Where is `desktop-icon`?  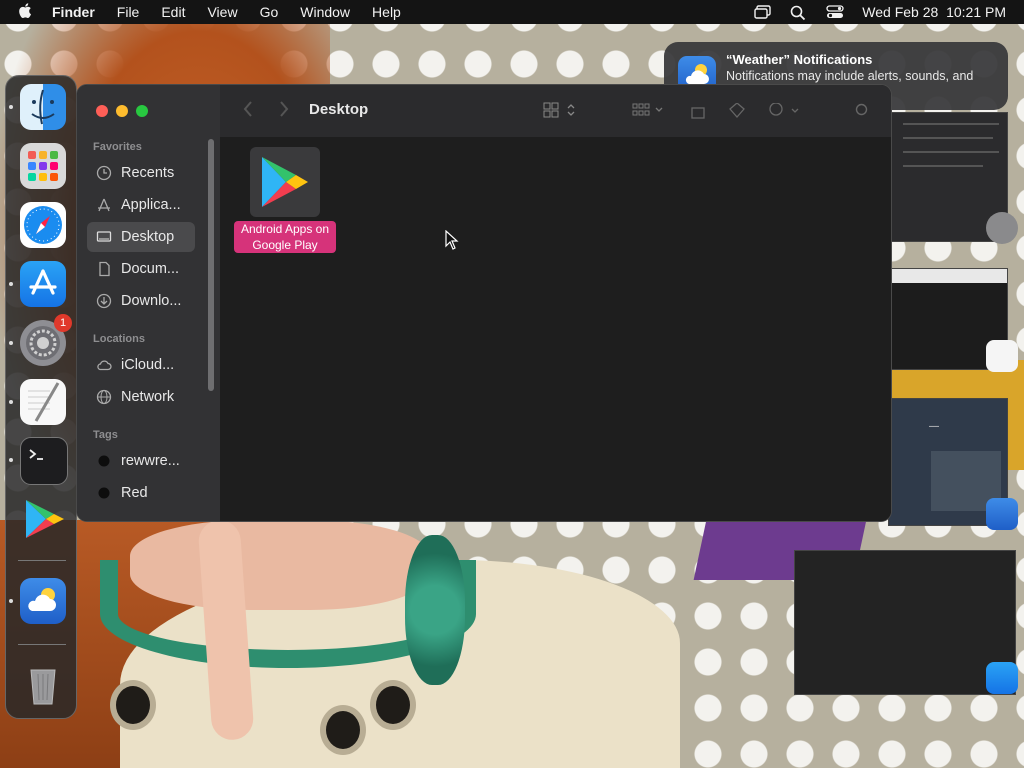
desktop-icon is located at coordinates (104, 237).